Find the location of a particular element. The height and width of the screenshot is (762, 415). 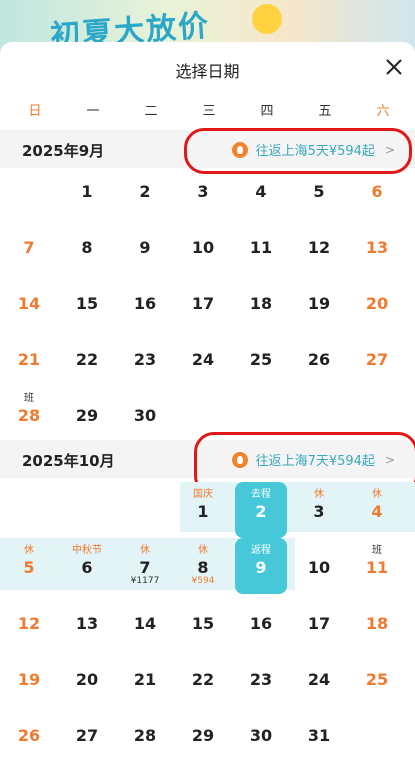

day-number: 10 is located at coordinates (203, 247).